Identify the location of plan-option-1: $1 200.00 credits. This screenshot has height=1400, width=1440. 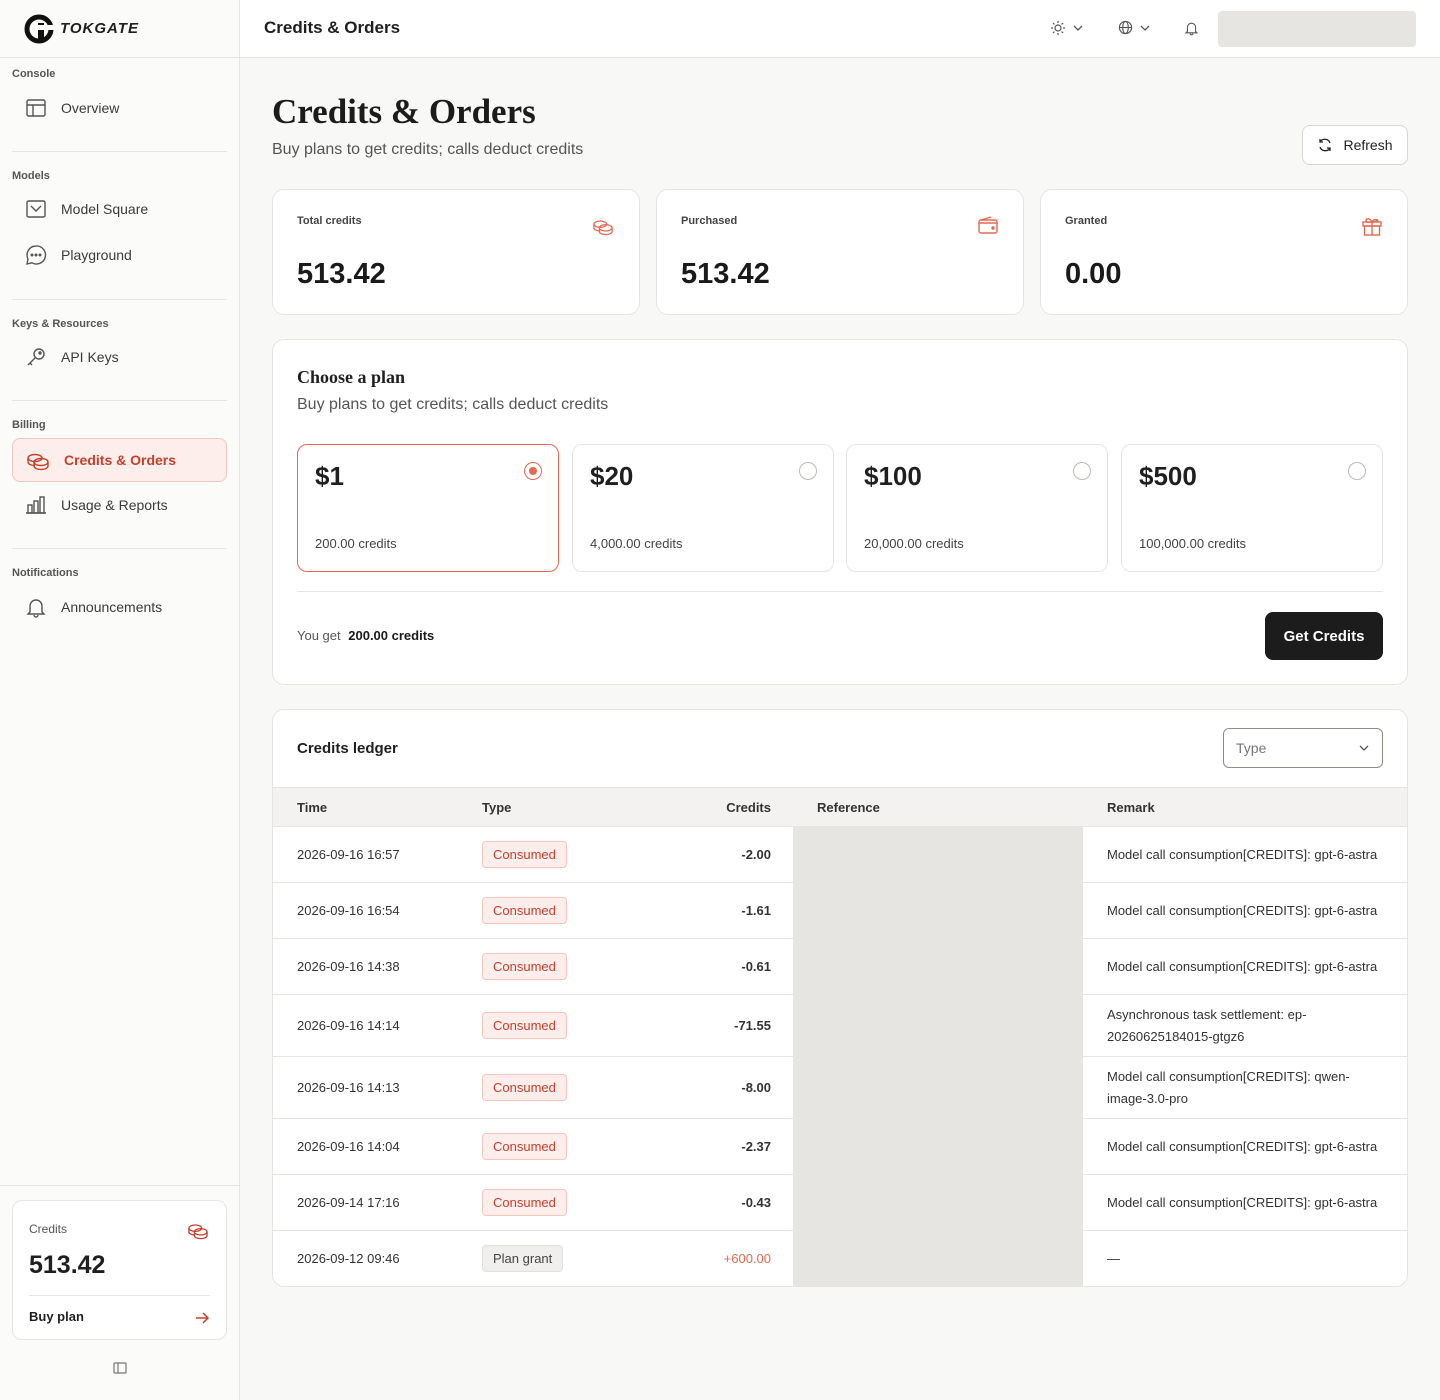
(428, 508).